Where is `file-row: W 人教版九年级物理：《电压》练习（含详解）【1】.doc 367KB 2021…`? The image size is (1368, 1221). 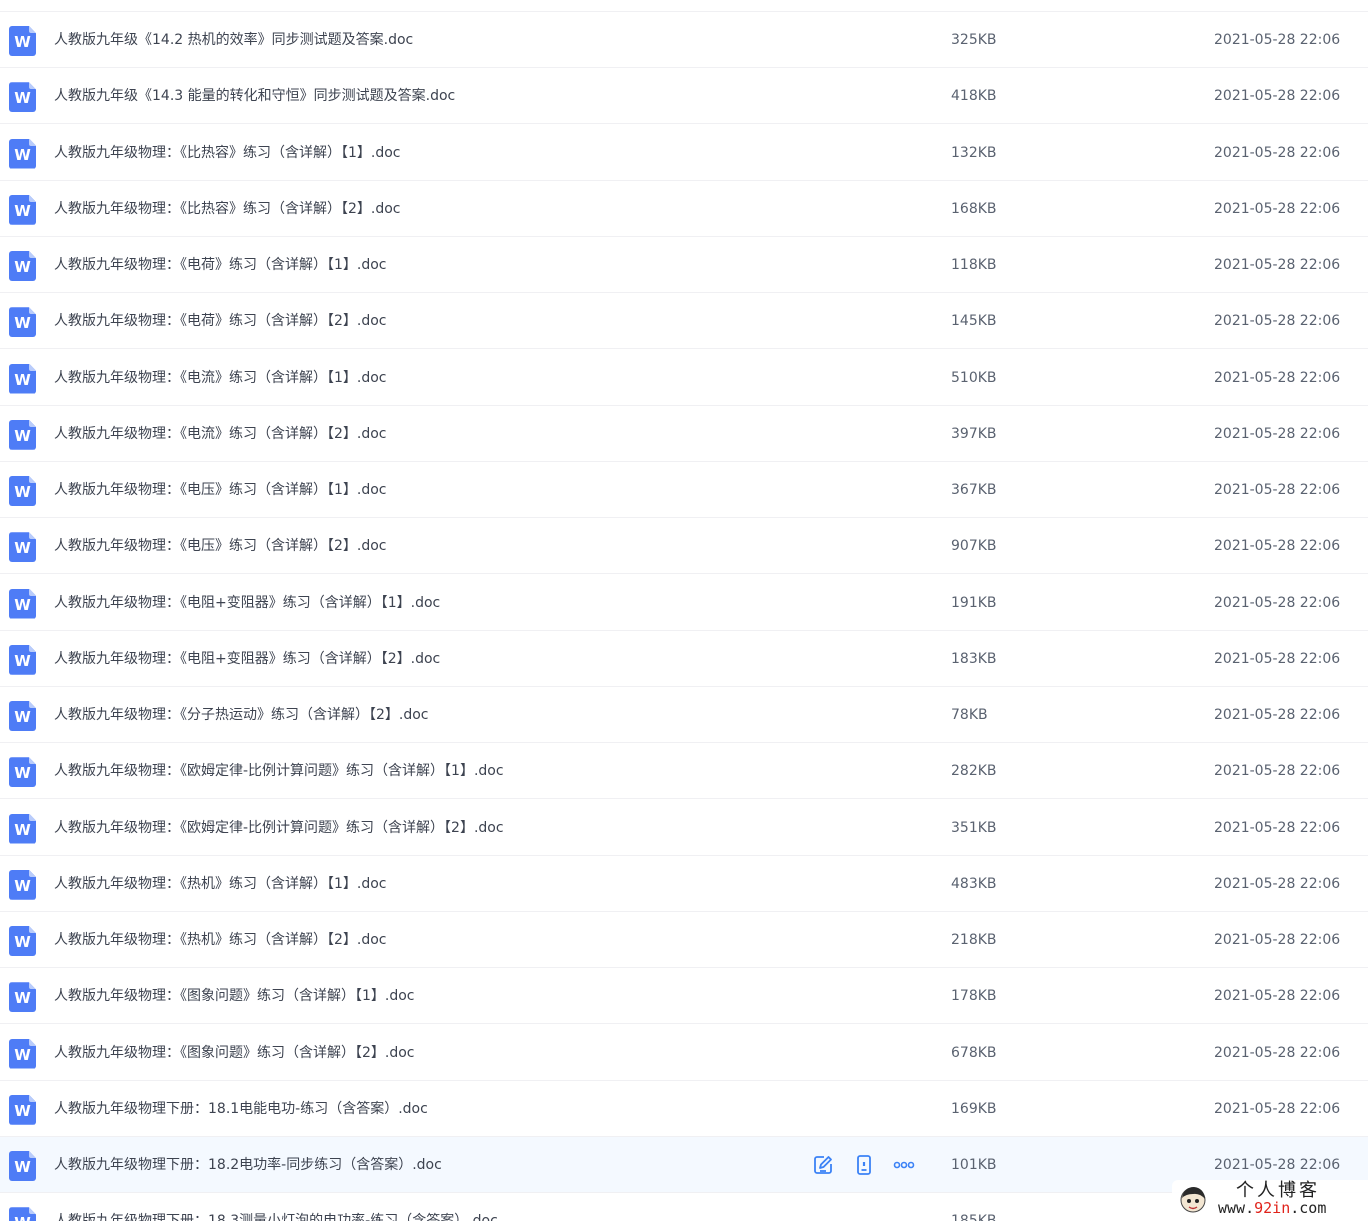 file-row: W 人教版九年级物理：《电压》练习（含详解）【1】.doc 367KB 2021… is located at coordinates (684, 490).